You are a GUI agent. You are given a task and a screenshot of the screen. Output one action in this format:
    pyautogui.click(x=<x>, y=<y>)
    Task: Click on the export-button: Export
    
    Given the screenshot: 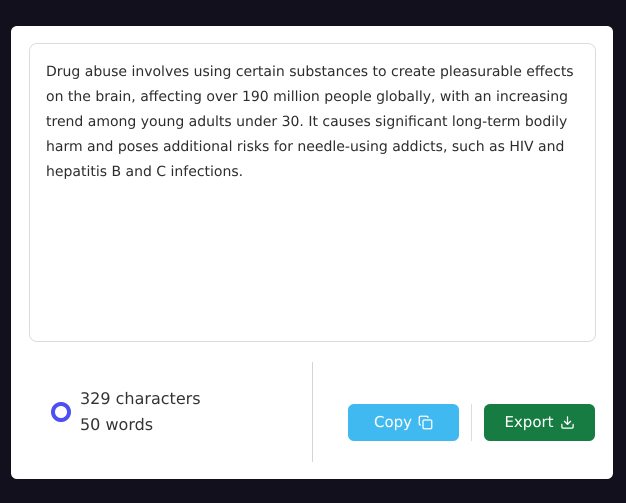 What is the action you would take?
    pyautogui.click(x=539, y=422)
    